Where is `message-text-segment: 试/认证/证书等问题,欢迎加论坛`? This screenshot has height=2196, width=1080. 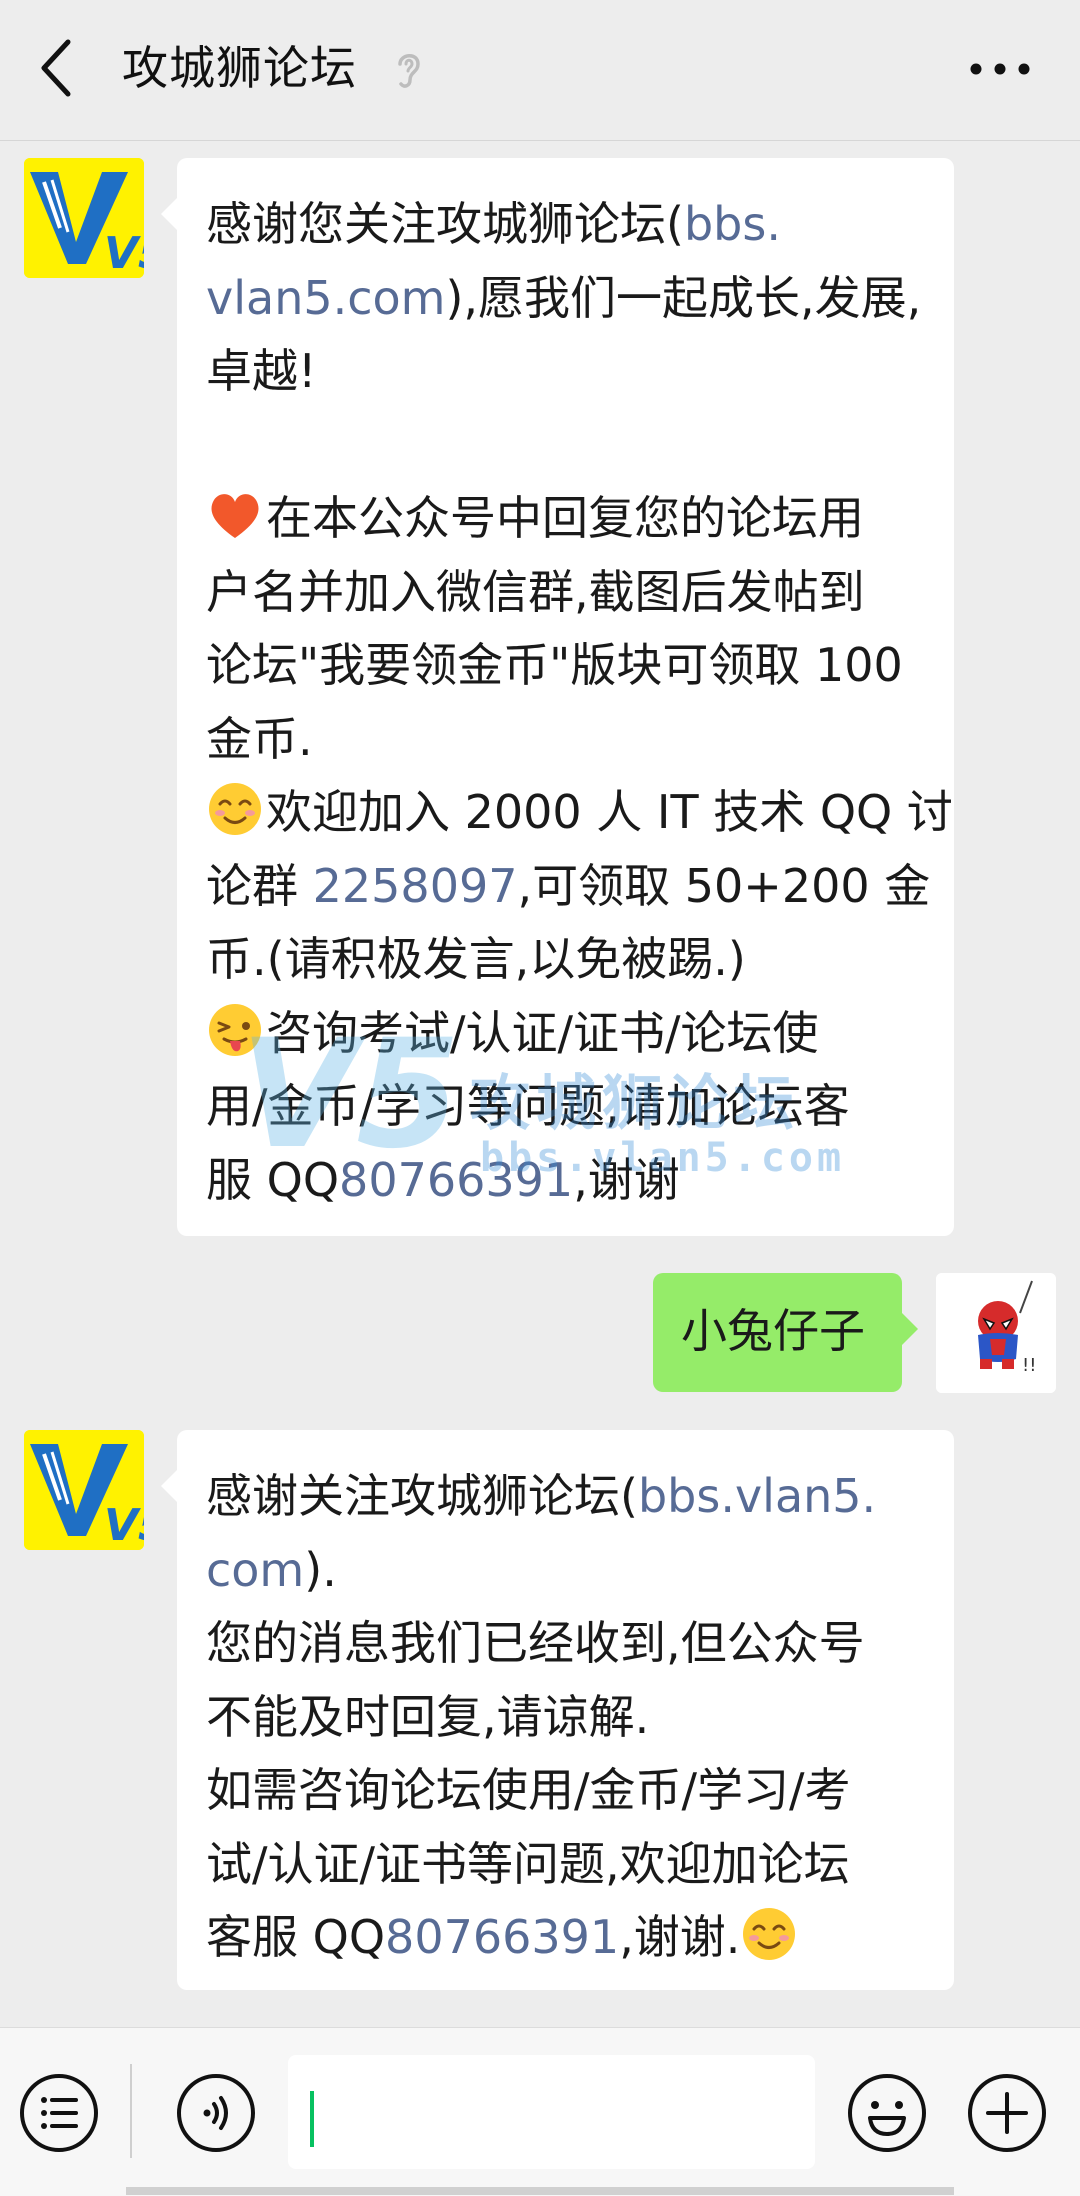 message-text-segment: 试/认证/证书等问题,欢迎加论坛 is located at coordinates (528, 1863).